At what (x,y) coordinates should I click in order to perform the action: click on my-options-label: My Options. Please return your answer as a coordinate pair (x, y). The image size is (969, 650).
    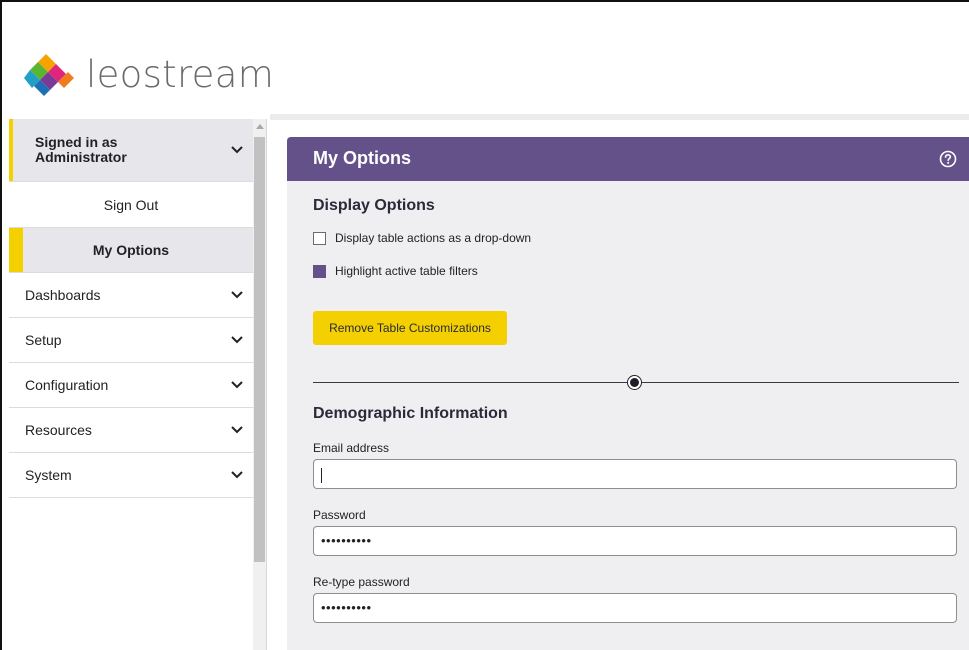
    Looking at the image, I should click on (131, 250).